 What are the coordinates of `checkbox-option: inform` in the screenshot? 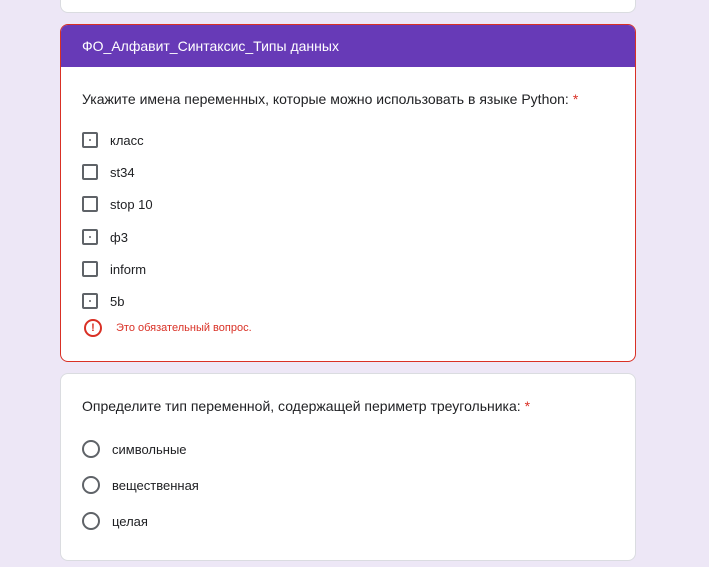 It's located at (114, 269).